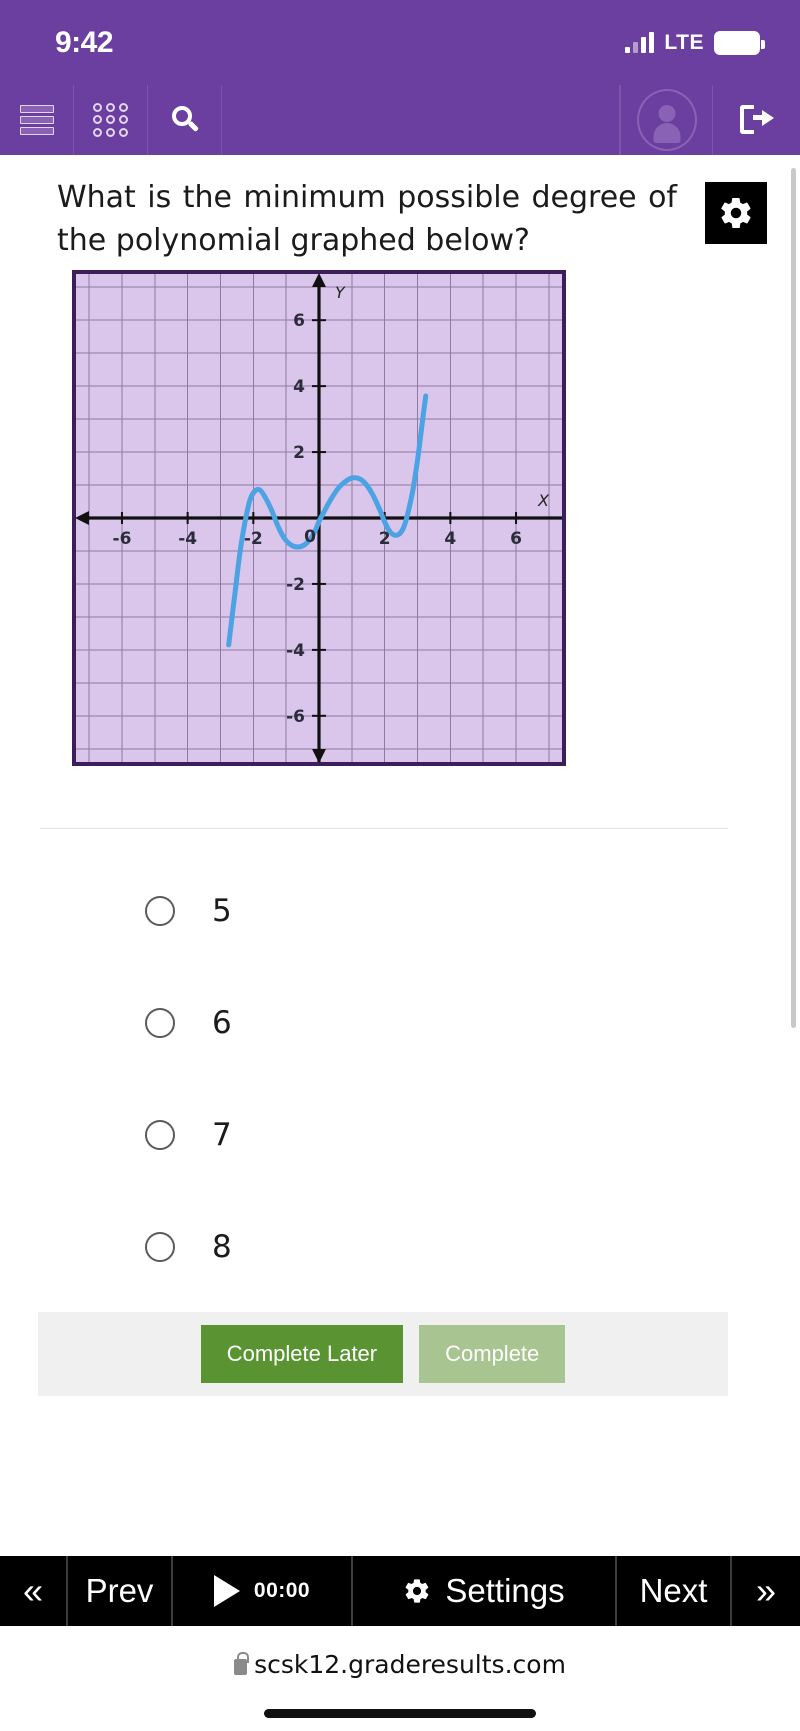 This screenshot has height=1731, width=800. What do you see at coordinates (739, 42) in the screenshot?
I see `battery-icon` at bounding box center [739, 42].